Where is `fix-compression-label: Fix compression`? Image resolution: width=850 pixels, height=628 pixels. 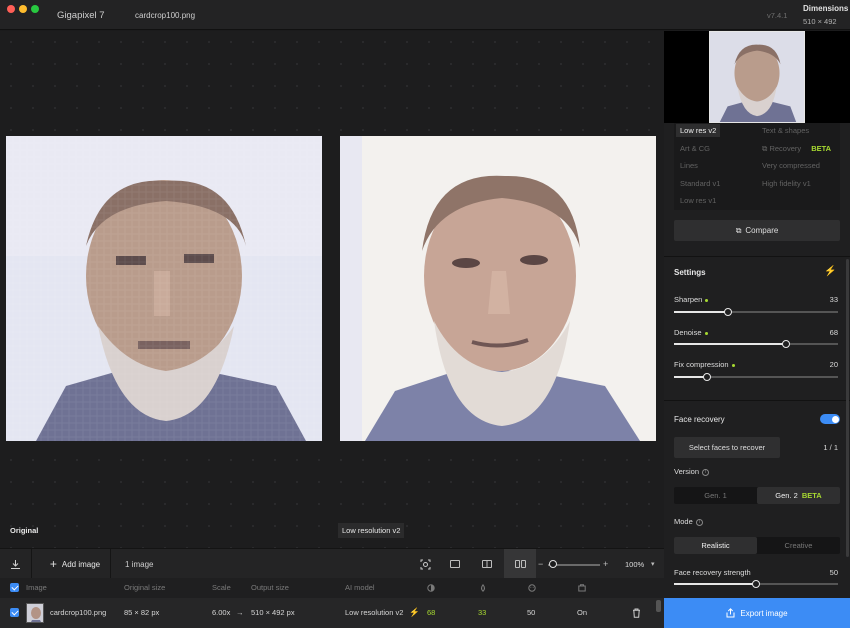 fix-compression-label: Fix compression is located at coordinates (704, 364).